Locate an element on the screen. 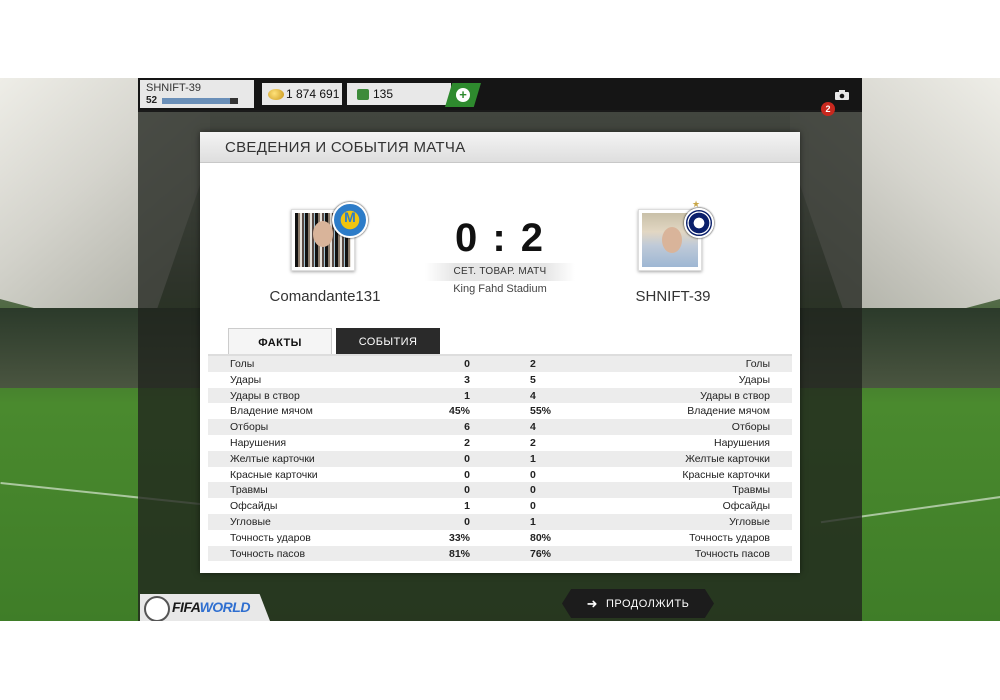 The width and height of the screenshot is (1000, 700). top-bar-divider is located at coordinates (500, 111).